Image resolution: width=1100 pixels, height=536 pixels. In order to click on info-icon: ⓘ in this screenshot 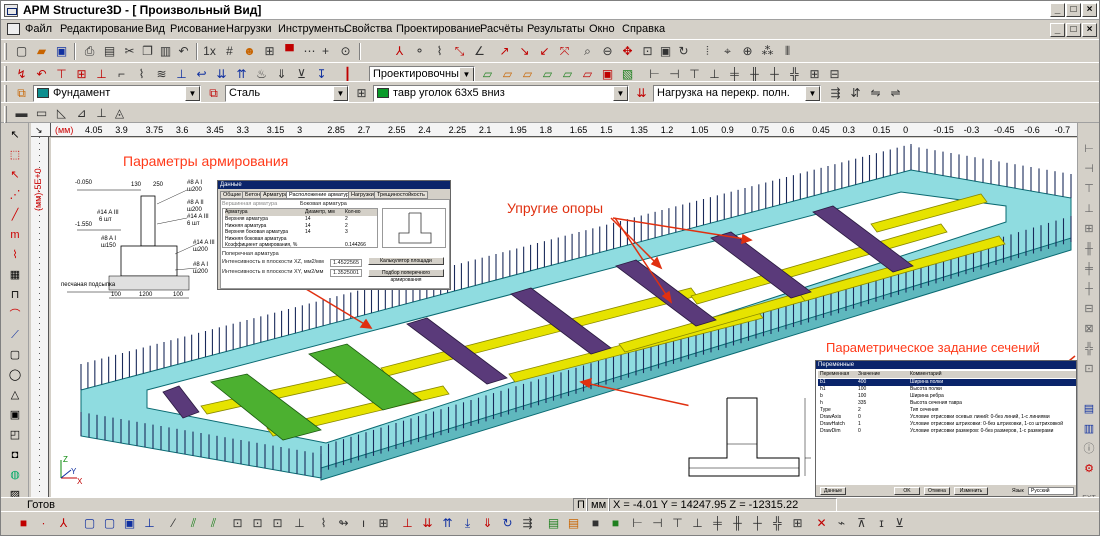, I will do `click(1089, 449)`.